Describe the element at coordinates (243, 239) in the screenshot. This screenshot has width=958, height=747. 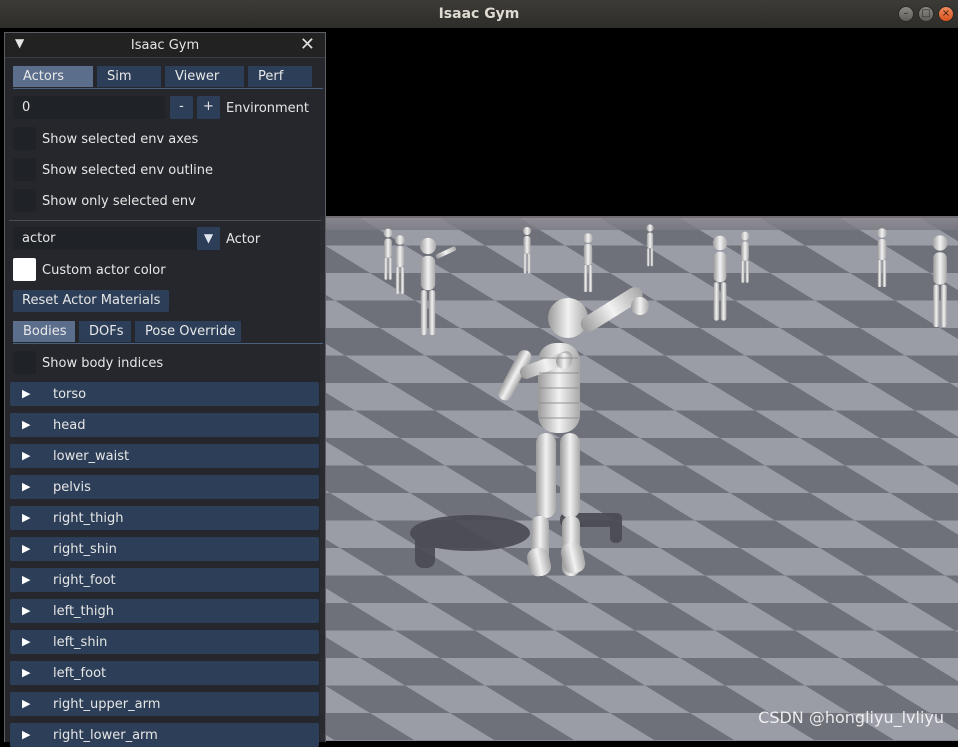
I see `actor-label: Actor` at that location.